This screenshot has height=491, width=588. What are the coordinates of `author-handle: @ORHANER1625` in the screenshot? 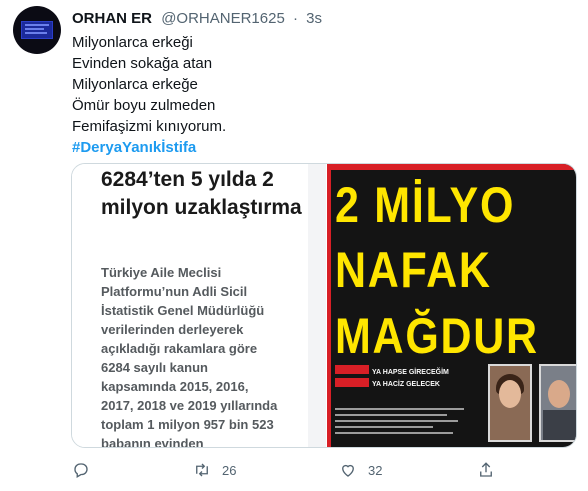 It's located at (223, 18).